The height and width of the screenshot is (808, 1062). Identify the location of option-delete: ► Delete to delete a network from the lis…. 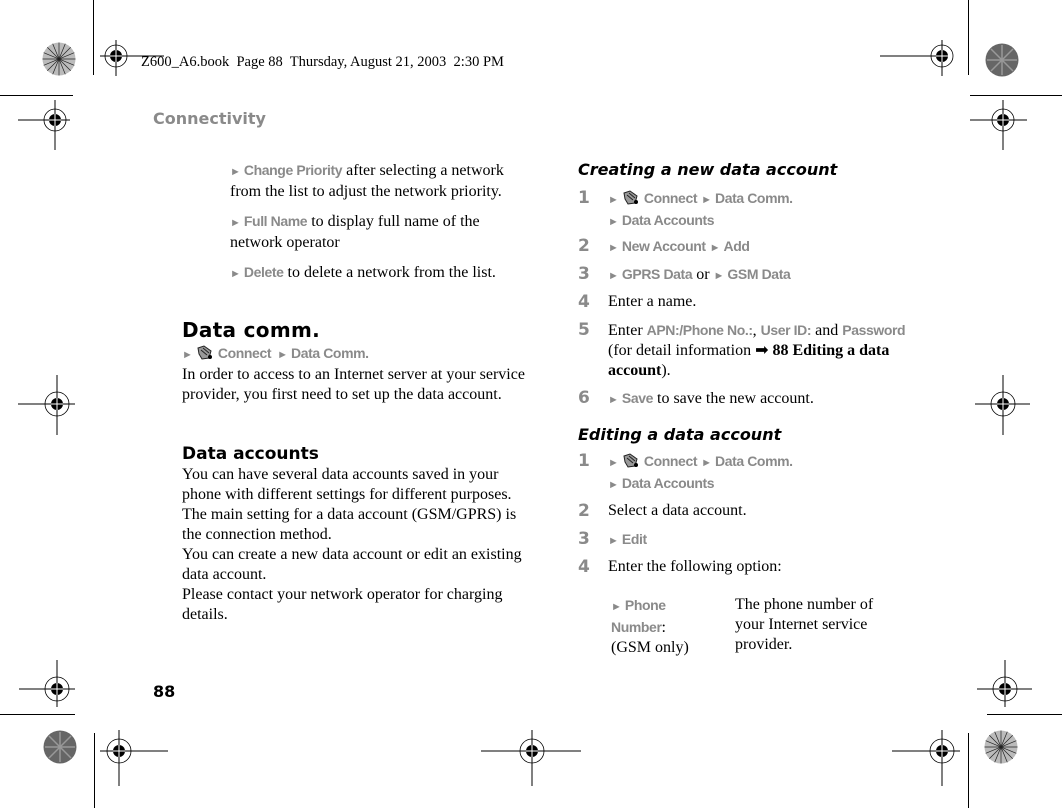
(380, 273).